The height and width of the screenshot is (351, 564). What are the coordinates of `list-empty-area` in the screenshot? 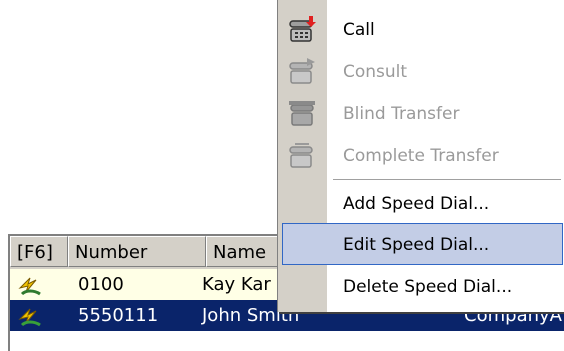 It's located at (287, 341).